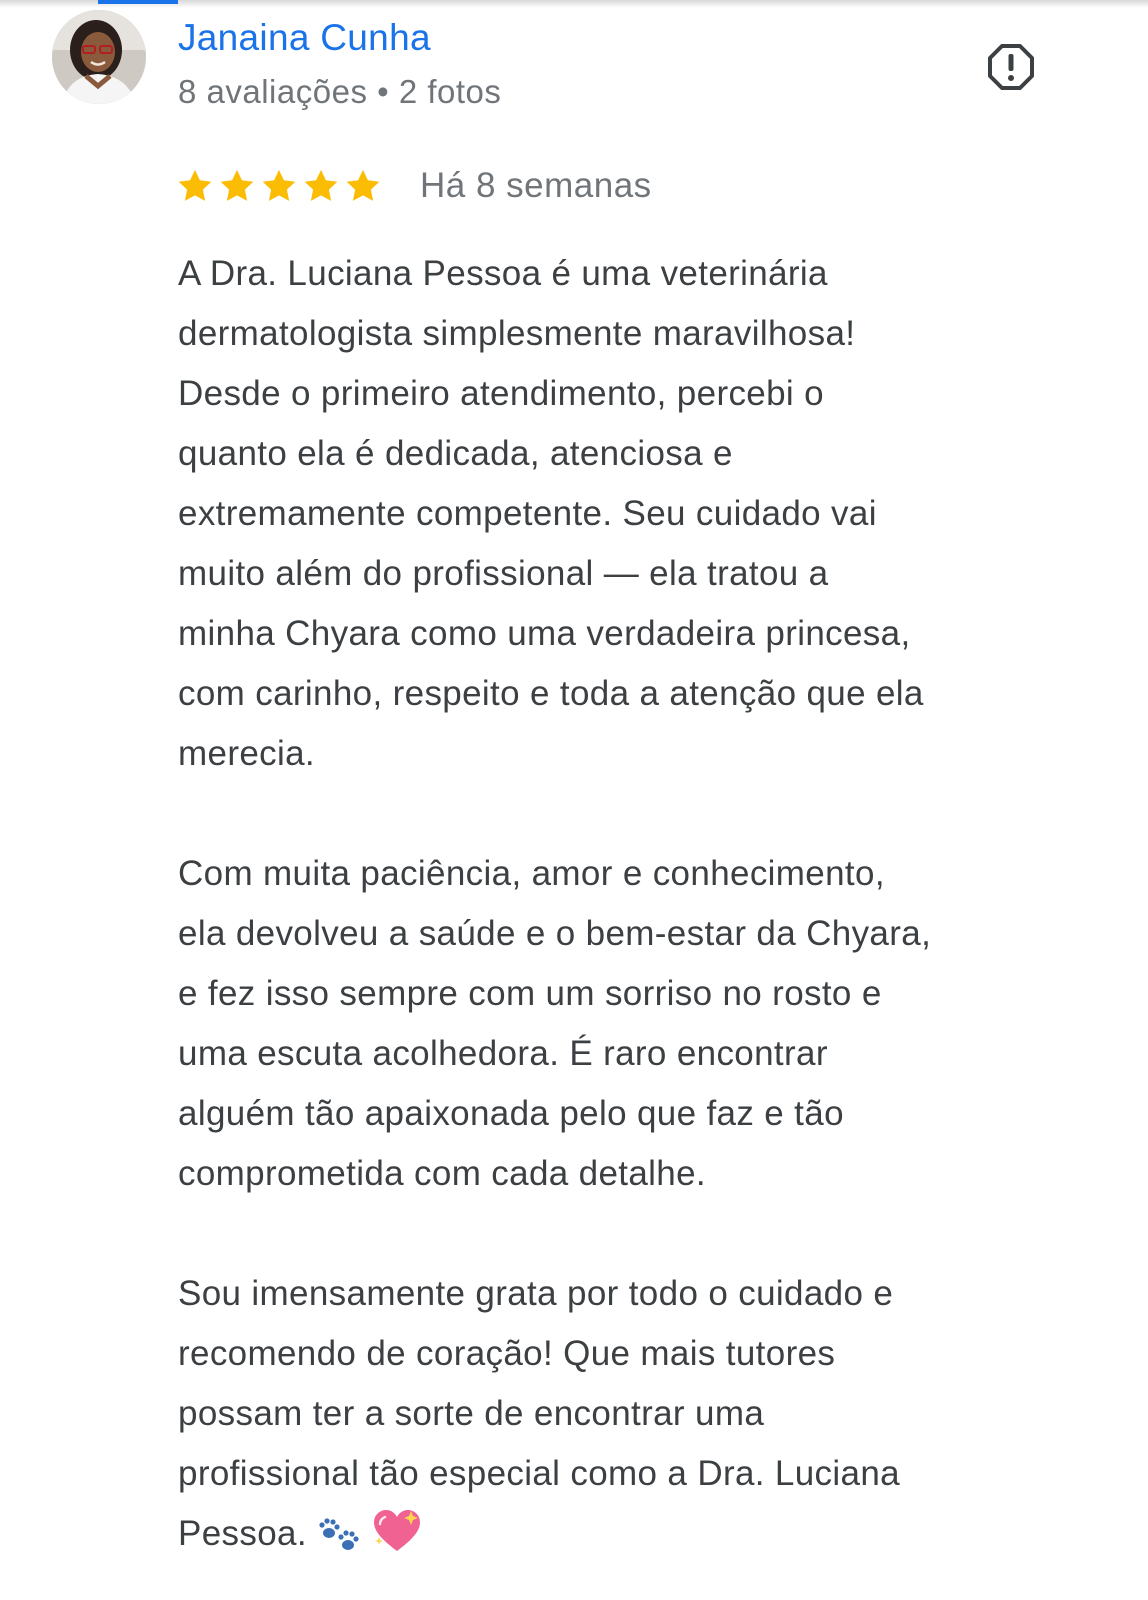 This screenshot has width=1148, height=1600. I want to click on review-line: comprometida com cada detalhe., so click(442, 1173).